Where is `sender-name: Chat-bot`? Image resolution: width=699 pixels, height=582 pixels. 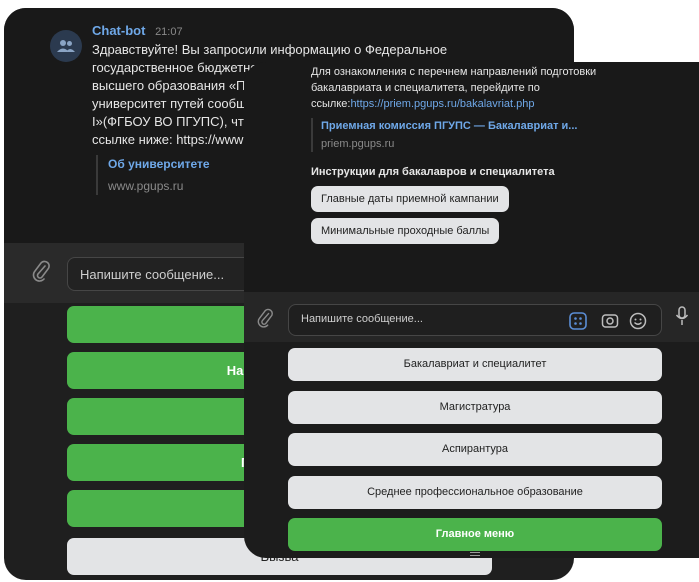 sender-name: Chat-bot is located at coordinates (118, 30).